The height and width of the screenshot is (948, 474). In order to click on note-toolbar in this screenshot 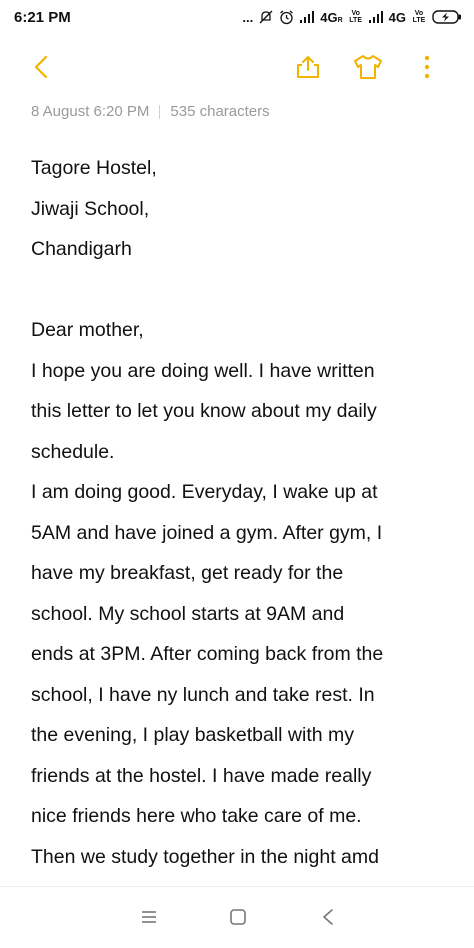, I will do `click(237, 66)`.